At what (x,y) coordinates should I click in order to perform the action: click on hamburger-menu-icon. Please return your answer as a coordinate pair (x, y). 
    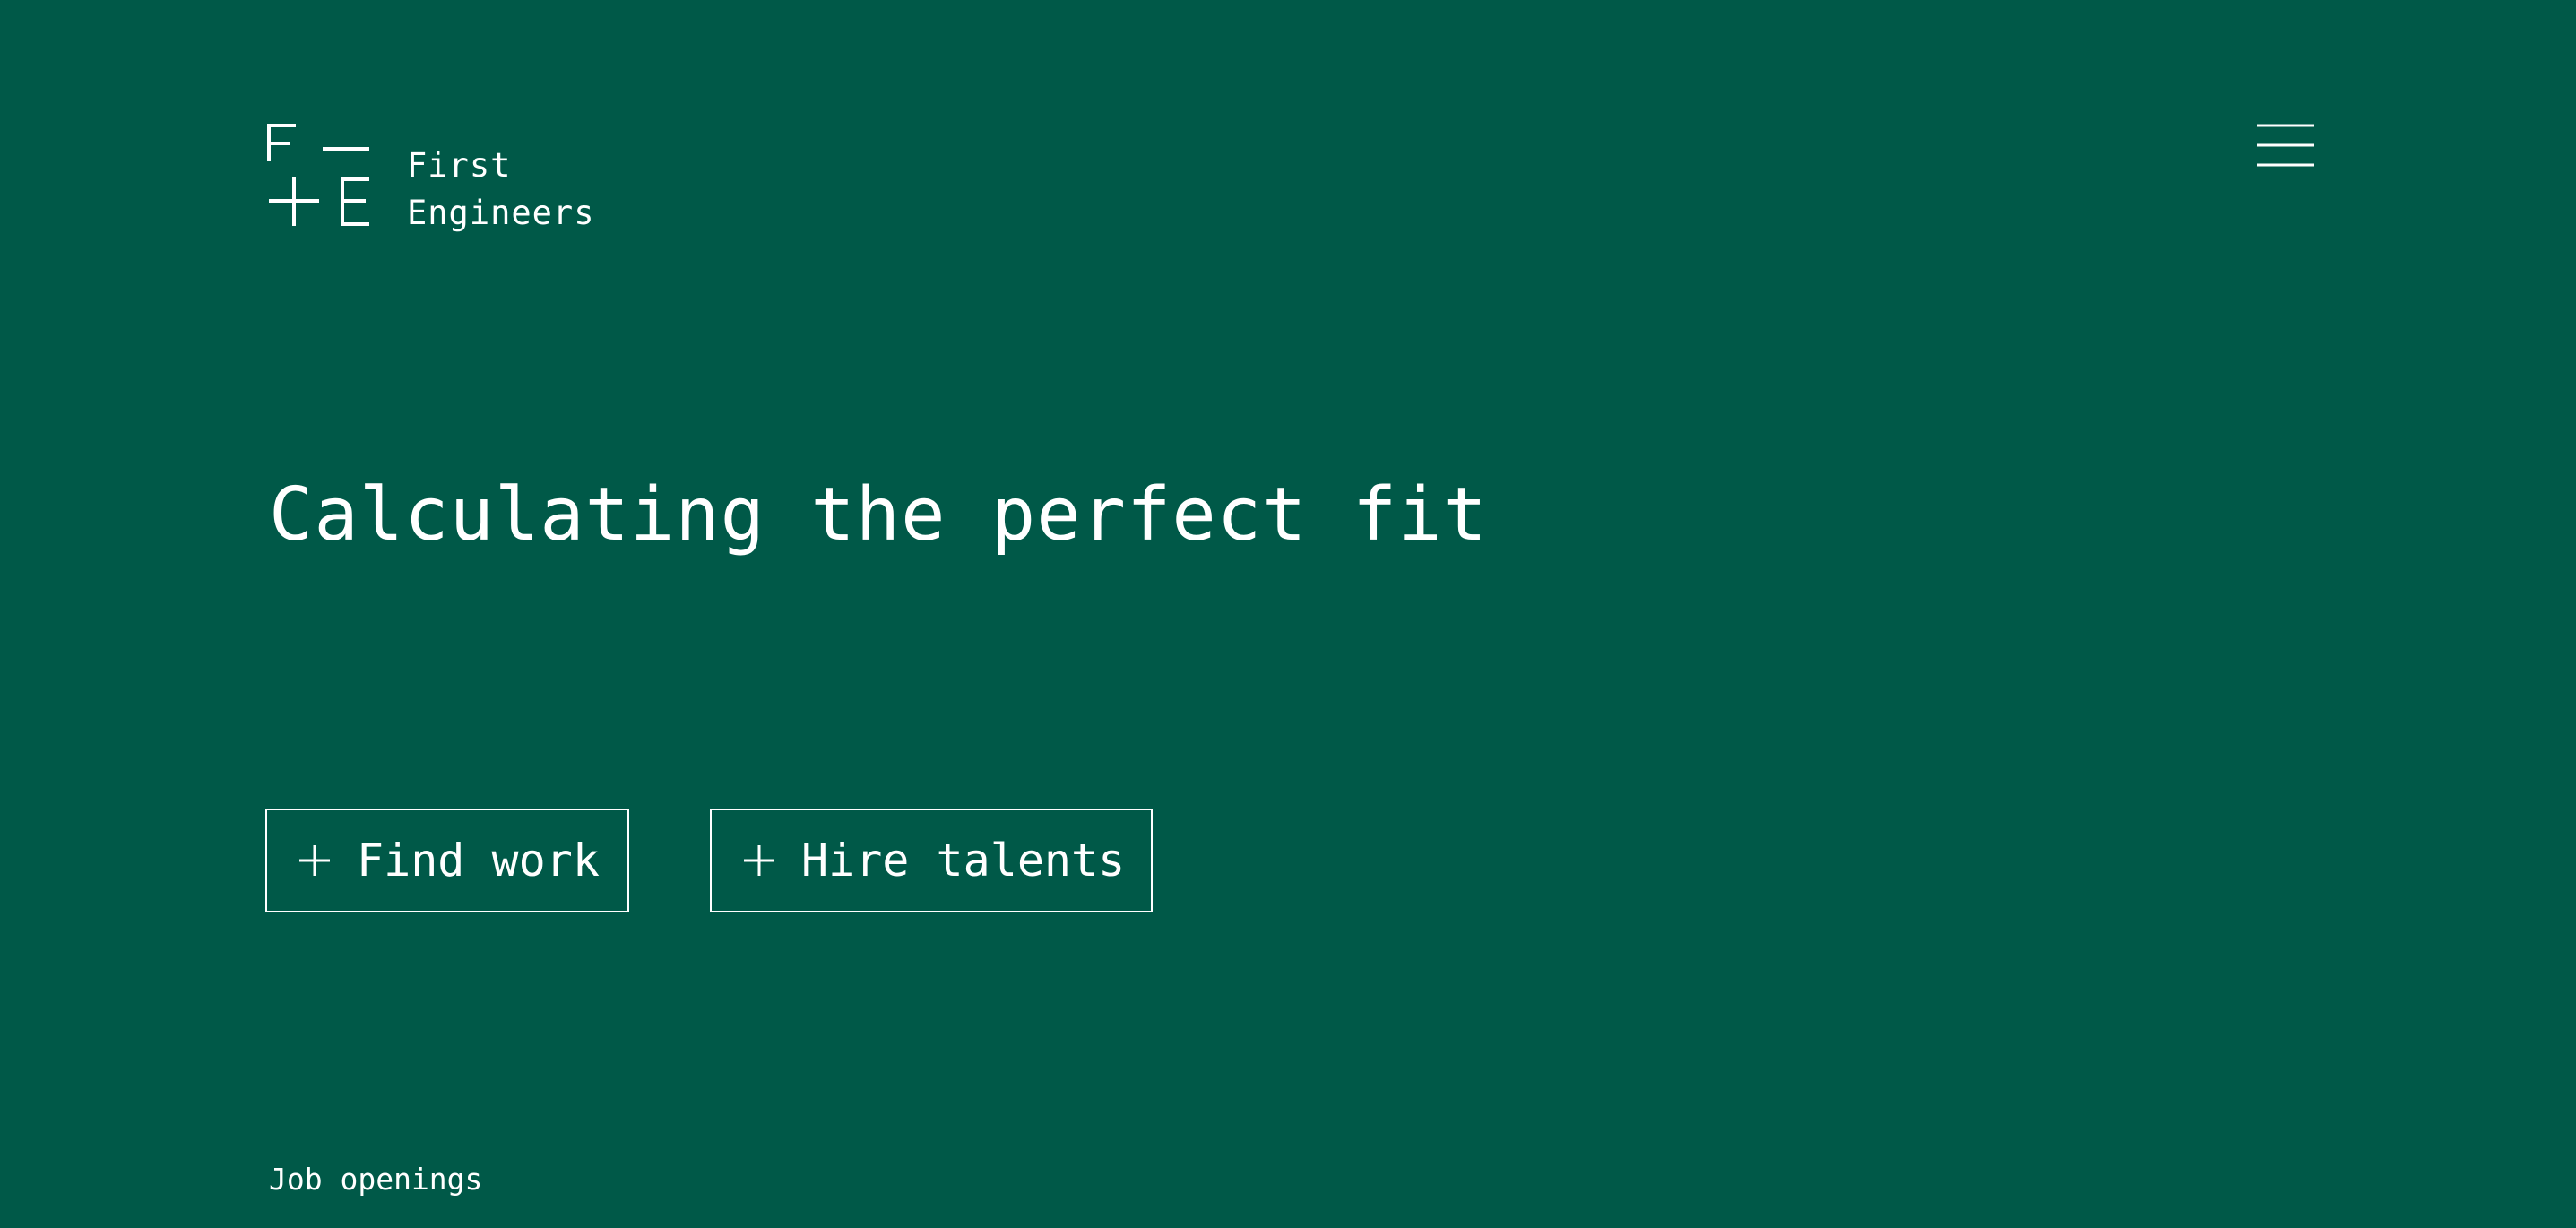
    Looking at the image, I should click on (2285, 145).